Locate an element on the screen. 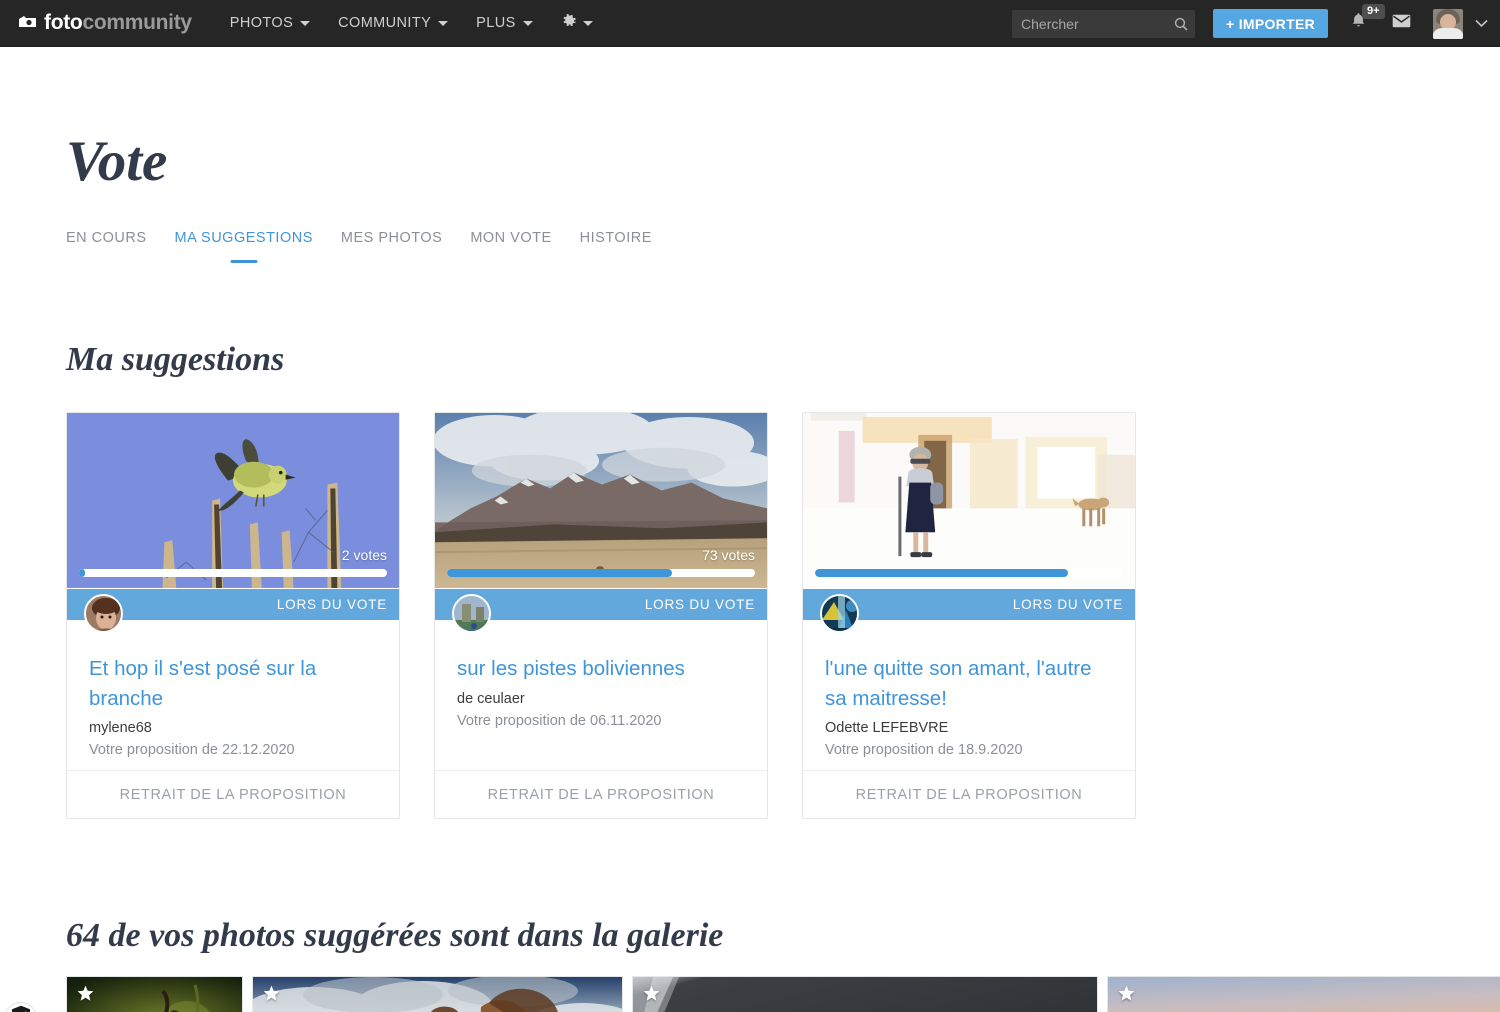  camera-icon is located at coordinates (28, 23).